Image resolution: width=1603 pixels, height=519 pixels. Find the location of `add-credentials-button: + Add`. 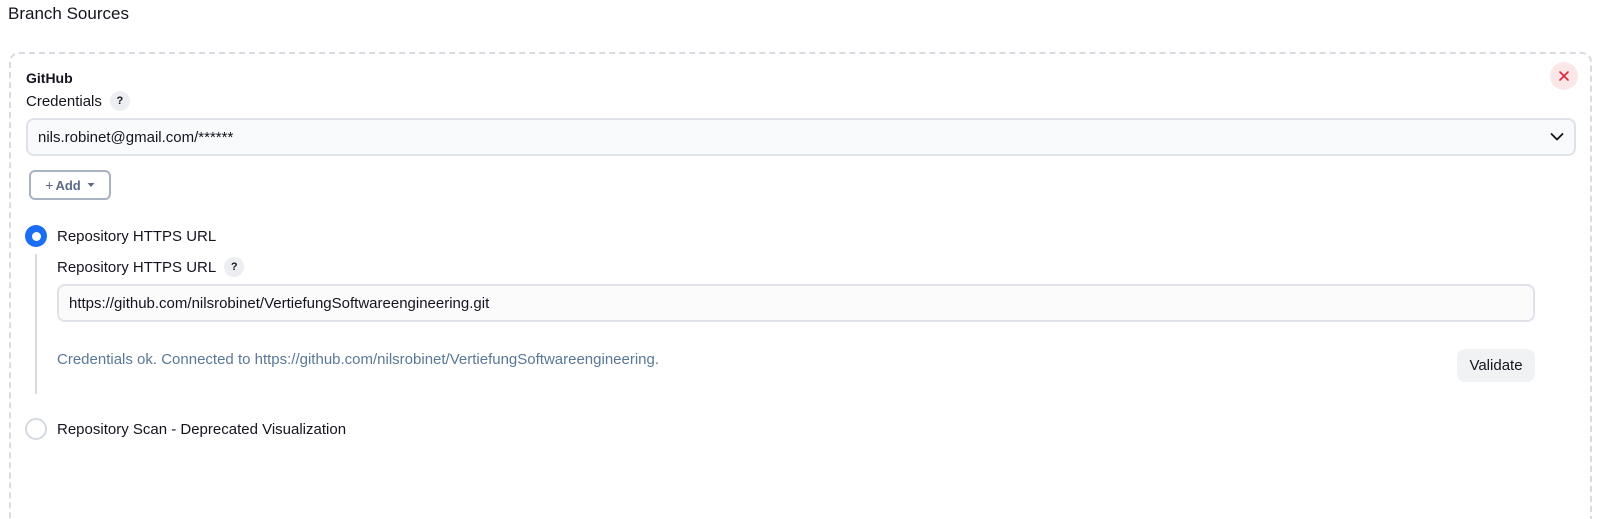

add-credentials-button: + Add is located at coordinates (70, 185).